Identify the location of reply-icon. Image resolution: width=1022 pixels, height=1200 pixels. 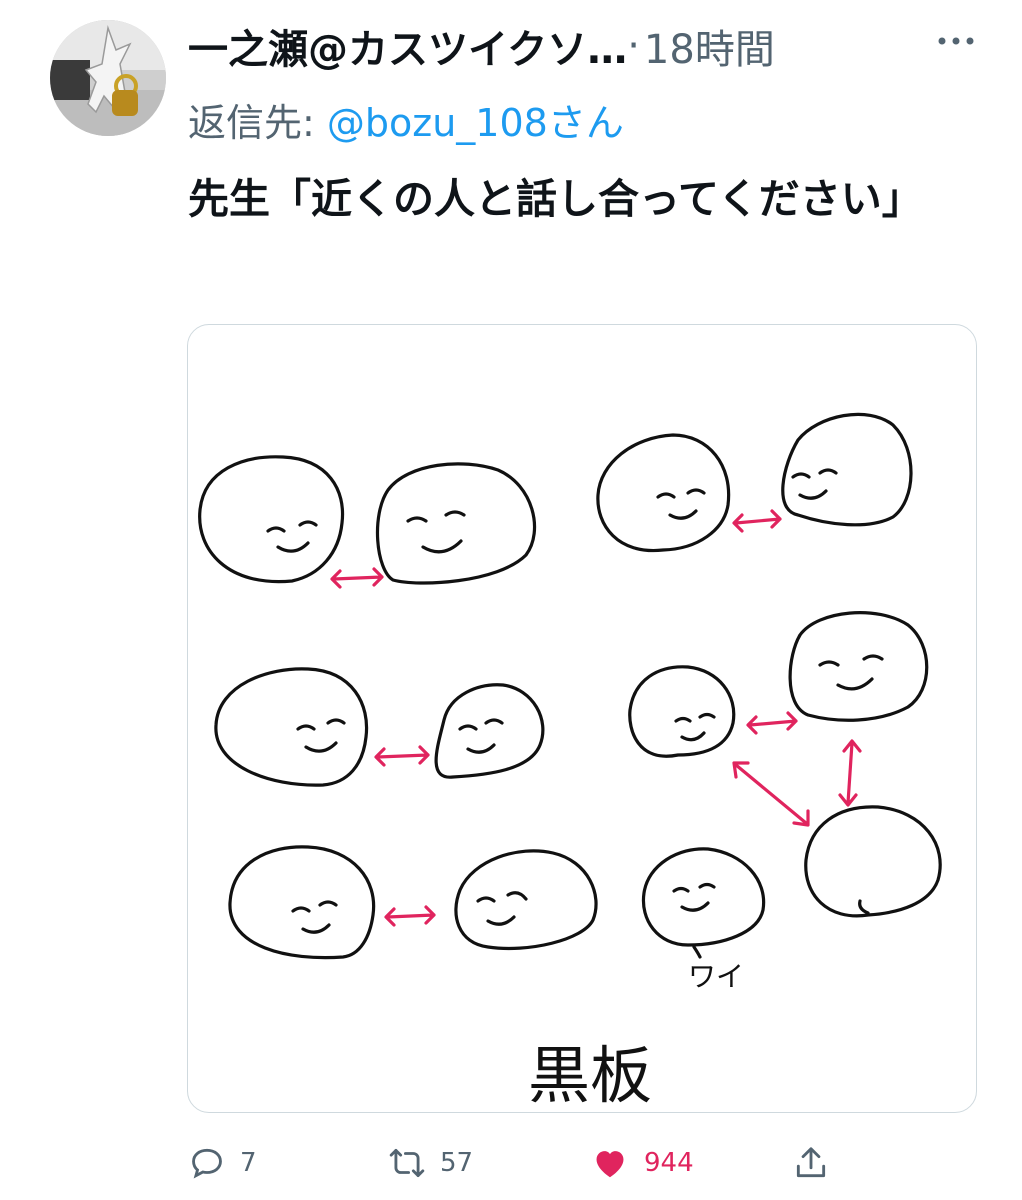
(207, 1163).